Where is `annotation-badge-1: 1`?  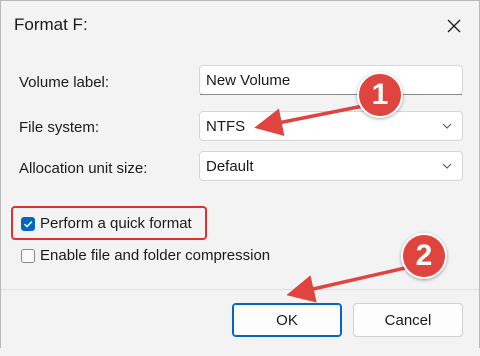
annotation-badge-1: 1 is located at coordinates (380, 95).